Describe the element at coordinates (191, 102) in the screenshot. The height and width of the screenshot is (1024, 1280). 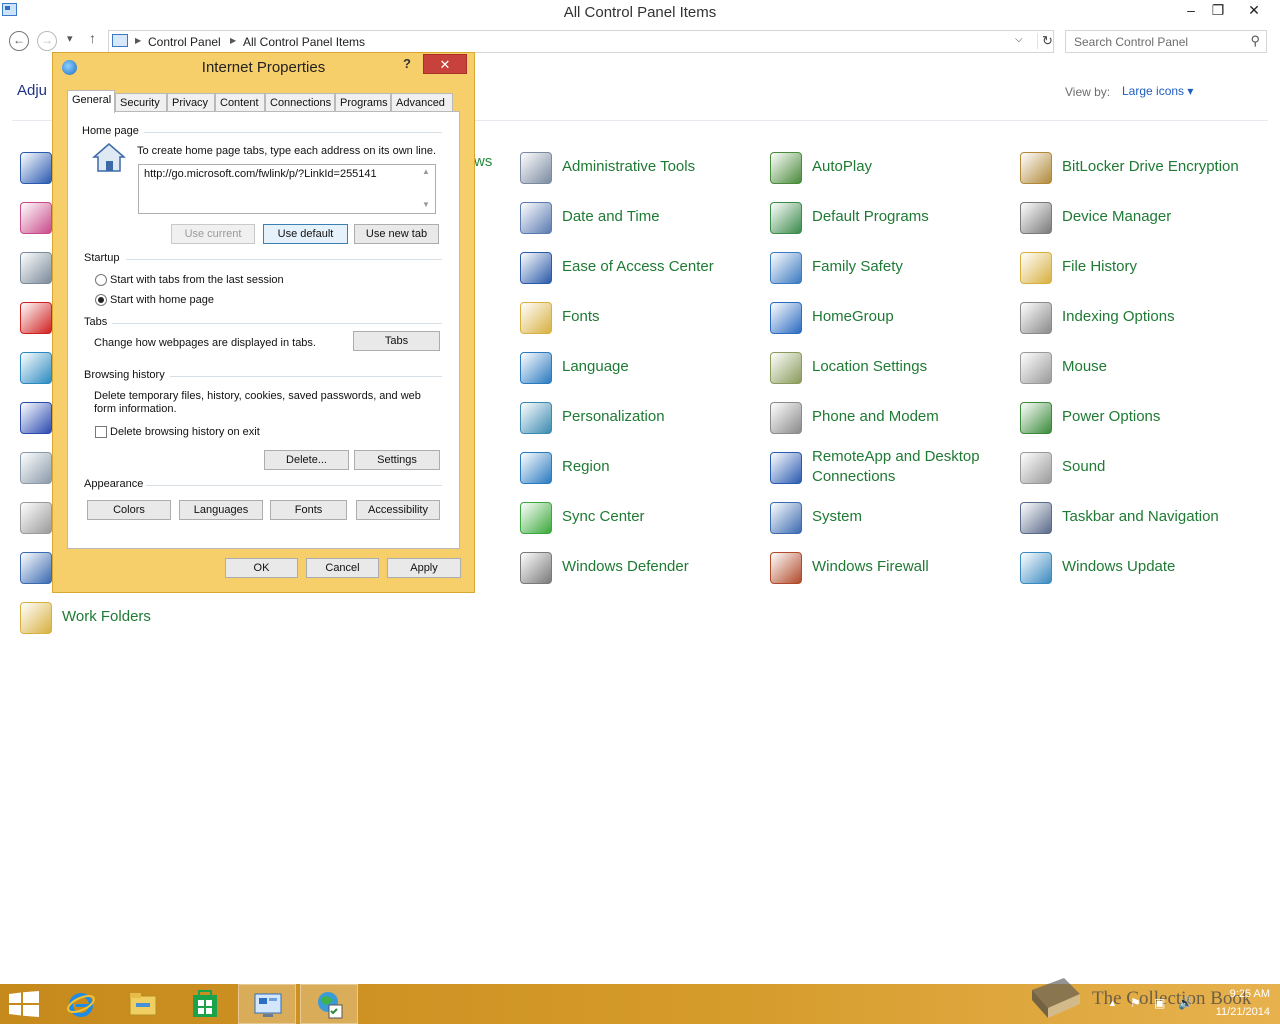
I see `tab-privacy: Privacy` at that location.